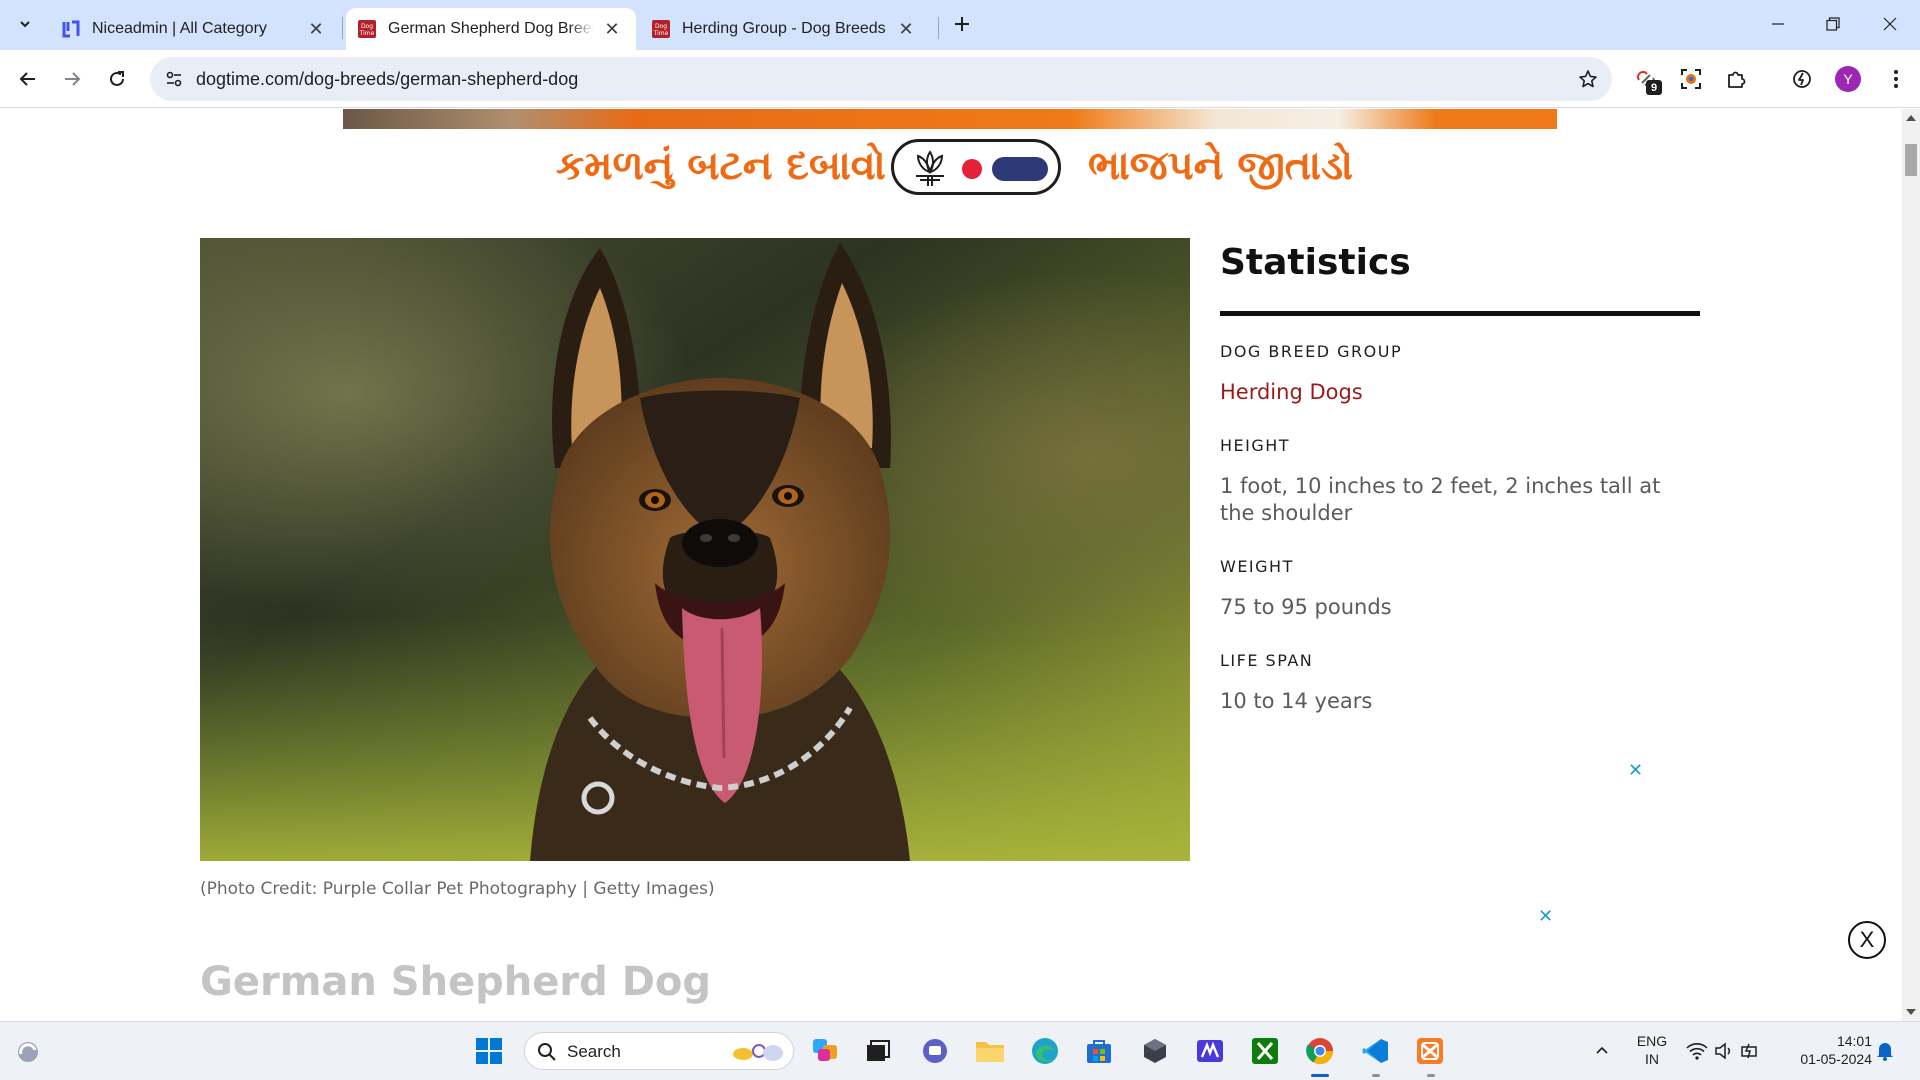 The width and height of the screenshot is (1920, 1080). I want to click on scroll-down-arrow-icon, so click(1911, 1012).